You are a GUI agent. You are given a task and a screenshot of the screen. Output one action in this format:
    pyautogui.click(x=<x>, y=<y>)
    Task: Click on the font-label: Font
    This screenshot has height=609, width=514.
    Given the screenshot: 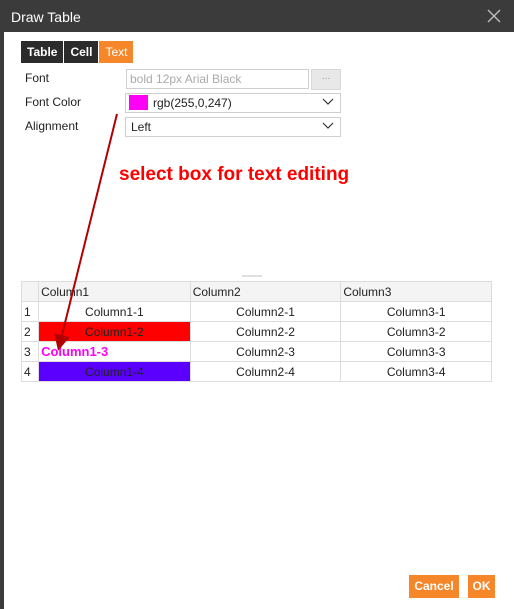 What is the action you would take?
    pyautogui.click(x=37, y=78)
    